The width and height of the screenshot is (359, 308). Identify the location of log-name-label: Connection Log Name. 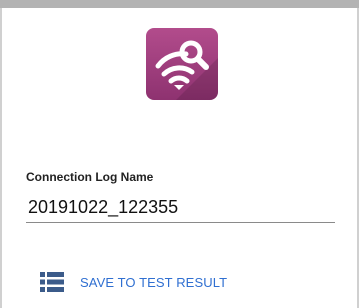
(90, 177).